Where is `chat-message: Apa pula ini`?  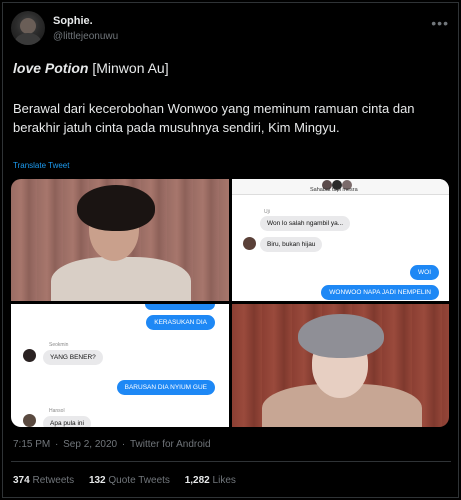
chat-message: Apa pula ini is located at coordinates (67, 421).